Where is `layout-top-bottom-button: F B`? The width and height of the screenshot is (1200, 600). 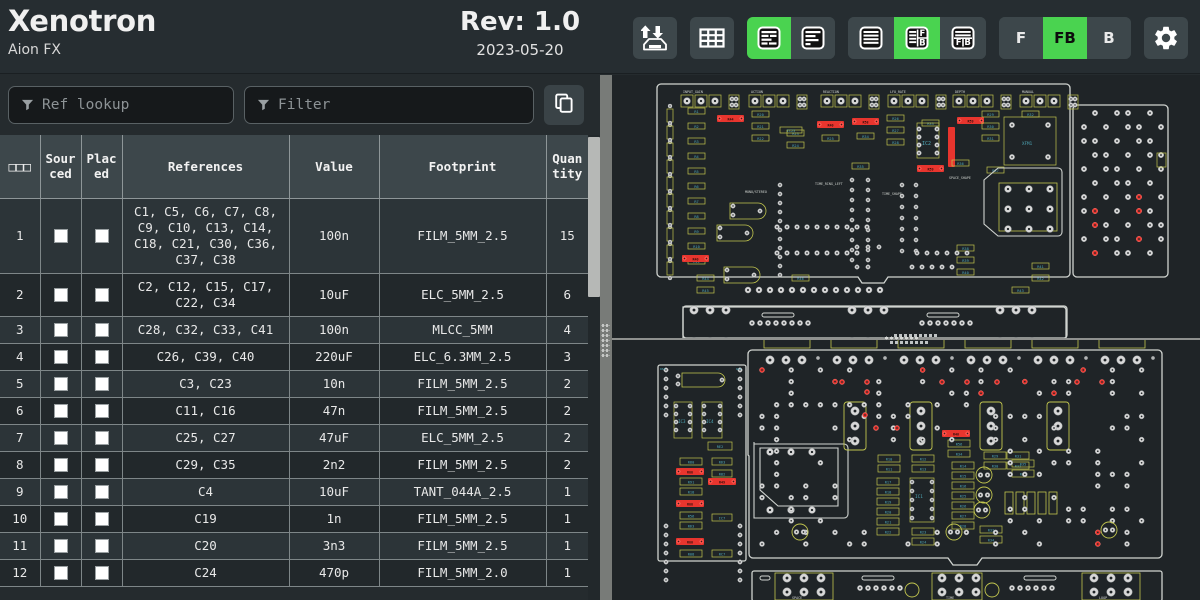 layout-top-bottom-button: F B is located at coordinates (963, 38).